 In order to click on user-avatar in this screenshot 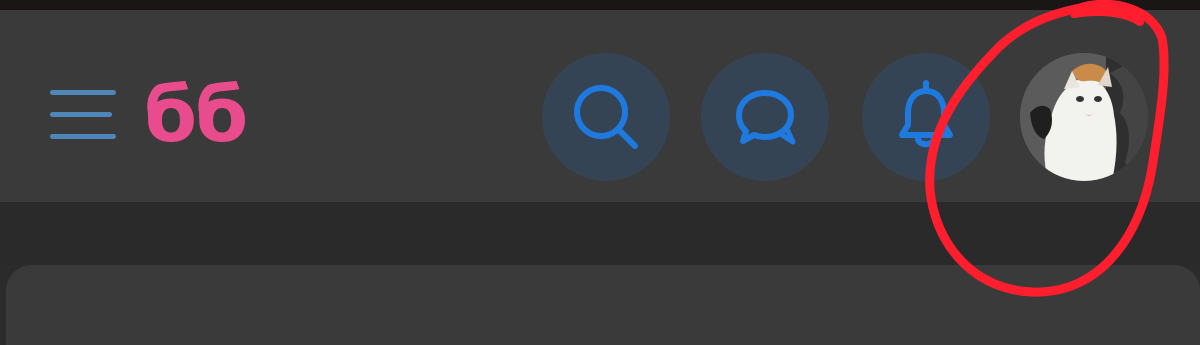, I will do `click(1084, 117)`.